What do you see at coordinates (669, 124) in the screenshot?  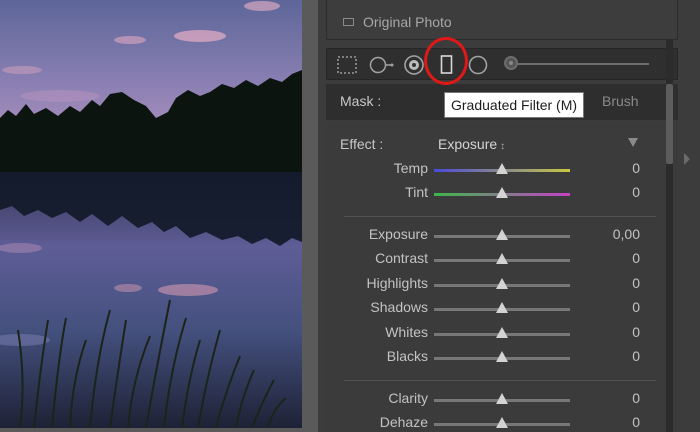 I see `scrollbar-thumb` at bounding box center [669, 124].